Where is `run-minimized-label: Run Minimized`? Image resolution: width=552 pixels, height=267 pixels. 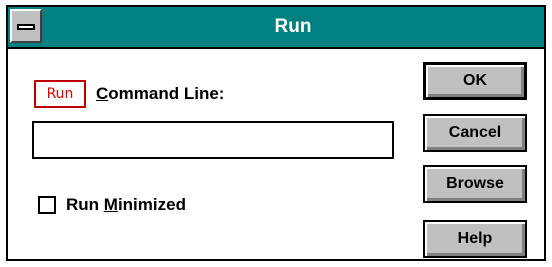
run-minimized-label: Run Minimized is located at coordinates (126, 205).